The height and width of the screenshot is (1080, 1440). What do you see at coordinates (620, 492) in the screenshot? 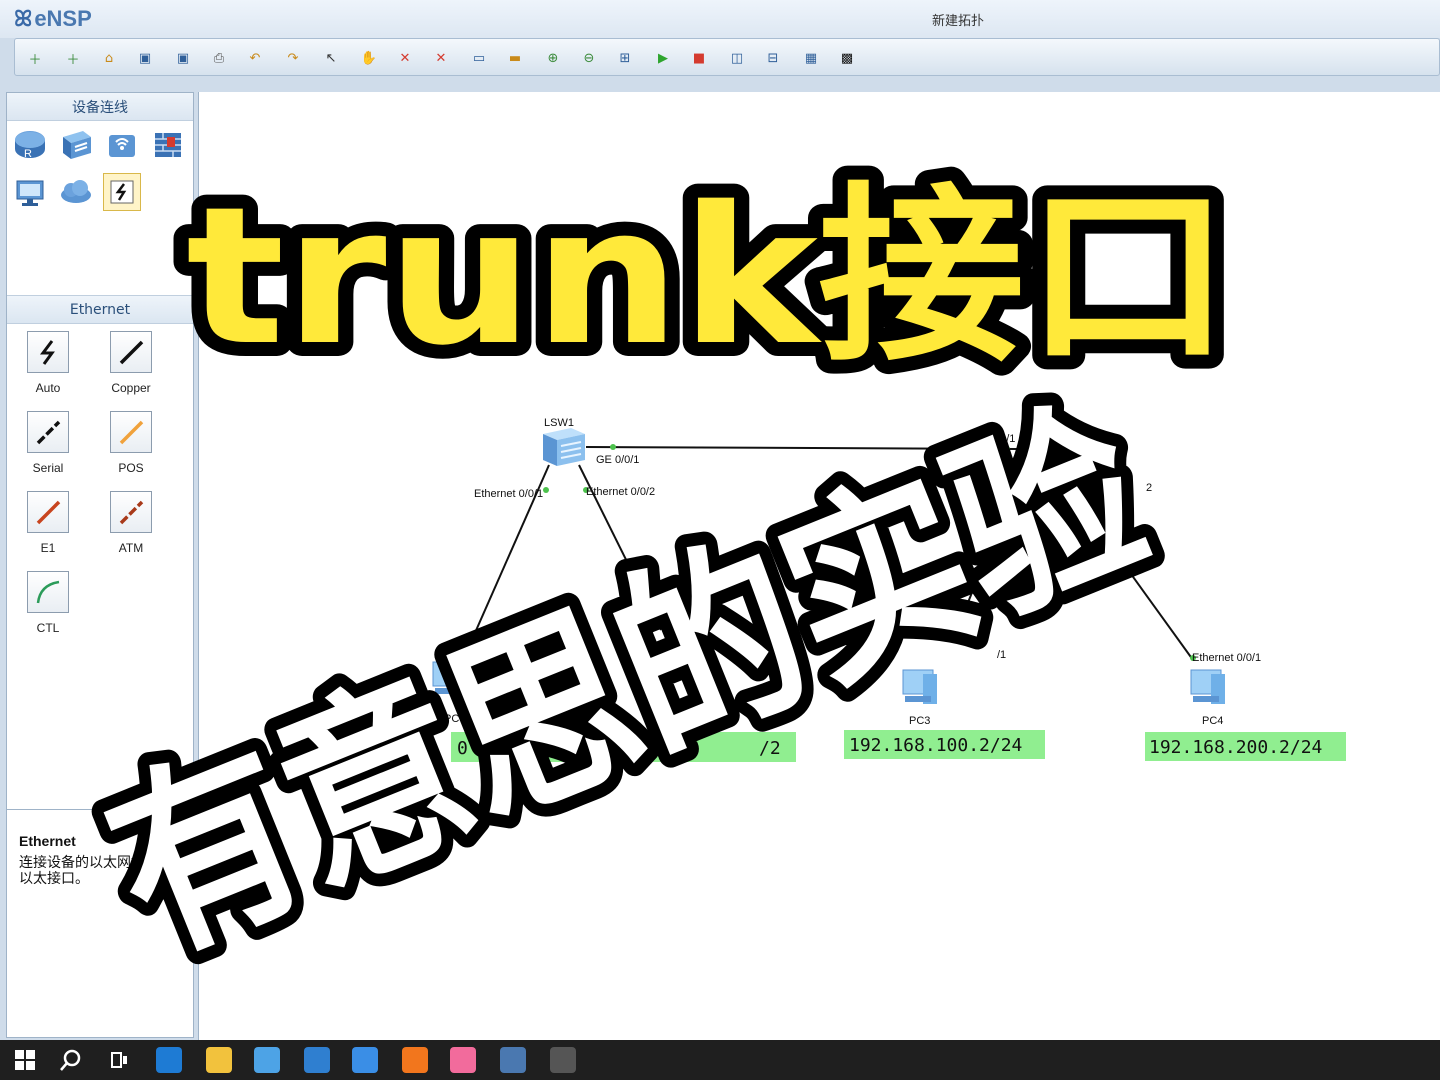
I see `port-label: Ethernet 0/0/2` at bounding box center [620, 492].